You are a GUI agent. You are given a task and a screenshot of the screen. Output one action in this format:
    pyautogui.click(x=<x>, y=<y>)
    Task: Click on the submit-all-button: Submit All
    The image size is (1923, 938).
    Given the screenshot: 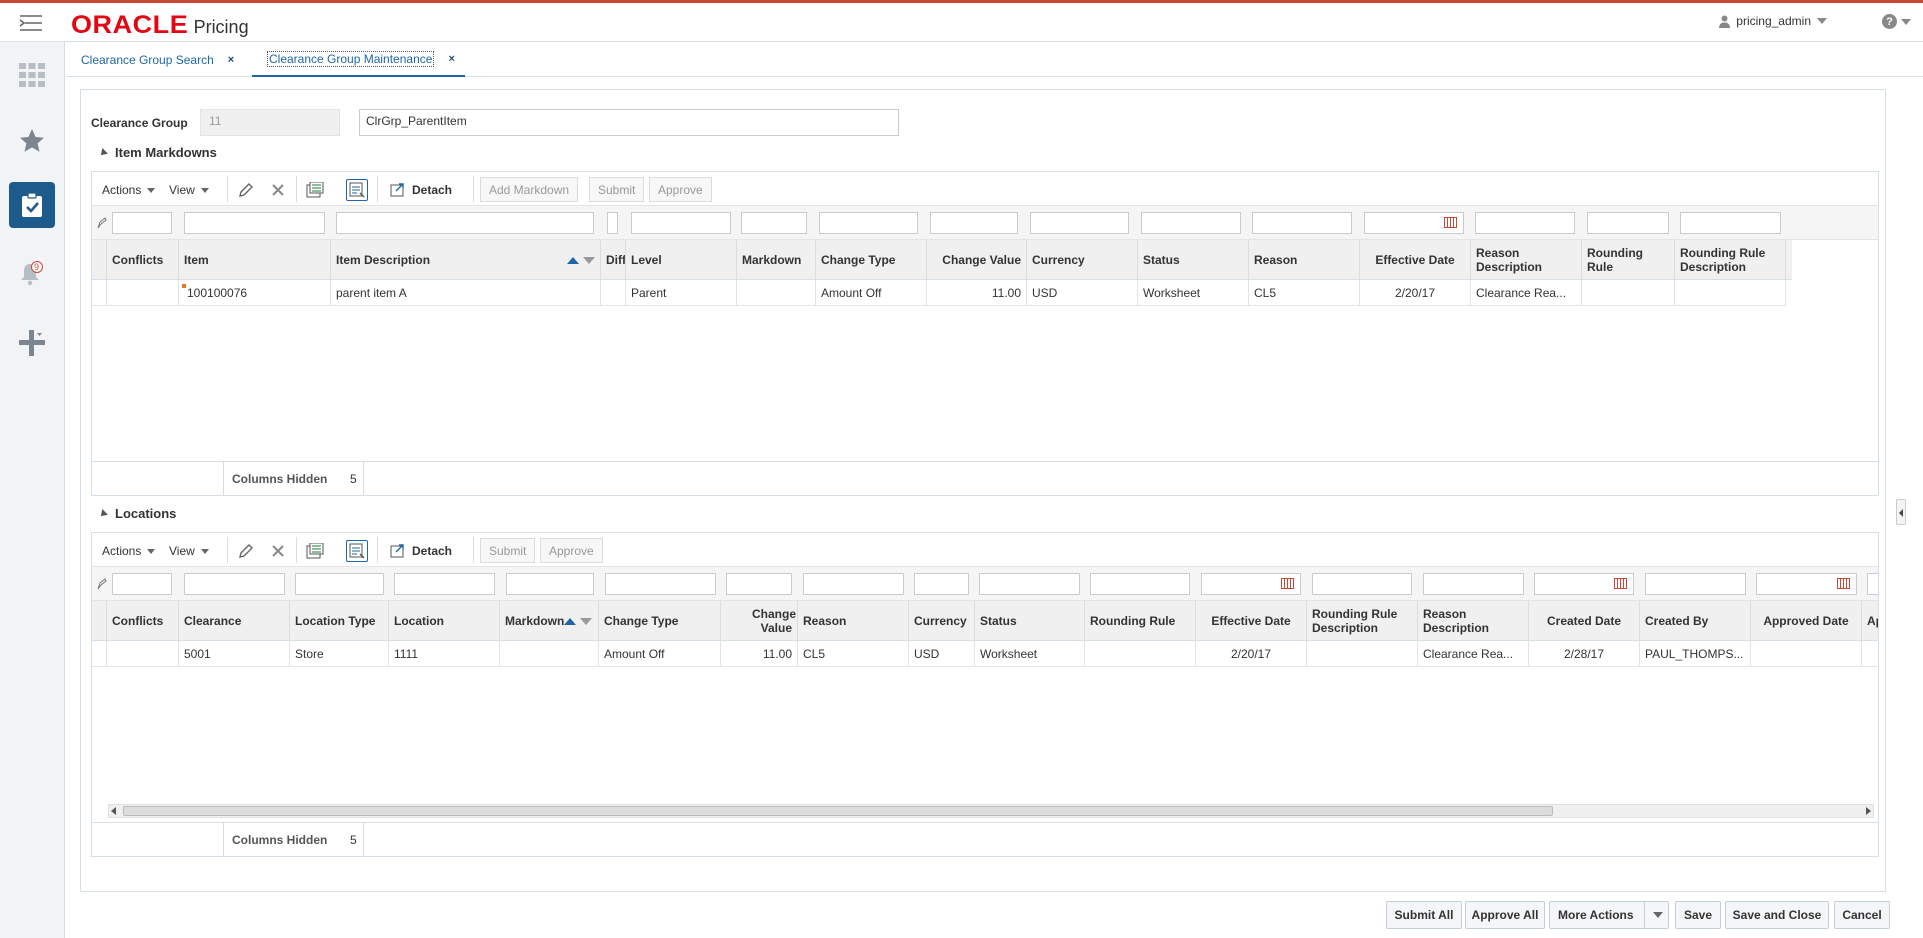 What is the action you would take?
    pyautogui.click(x=1424, y=915)
    